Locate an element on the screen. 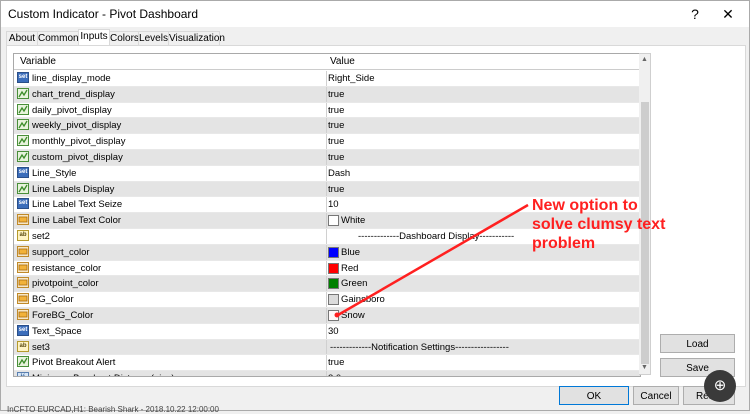  annotation-line-2: solve clumsy text is located at coordinates (599, 224).